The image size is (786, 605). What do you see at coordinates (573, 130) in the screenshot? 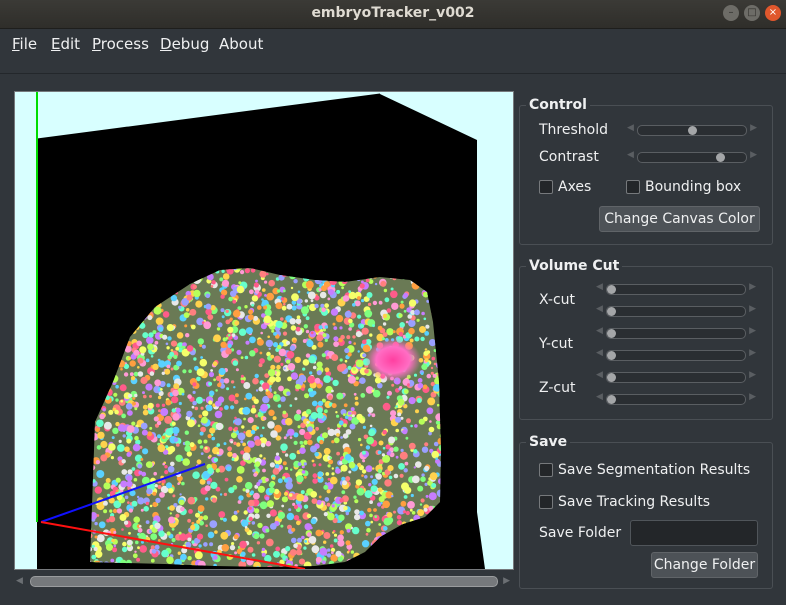
I see `threshold-label: Threshold` at bounding box center [573, 130].